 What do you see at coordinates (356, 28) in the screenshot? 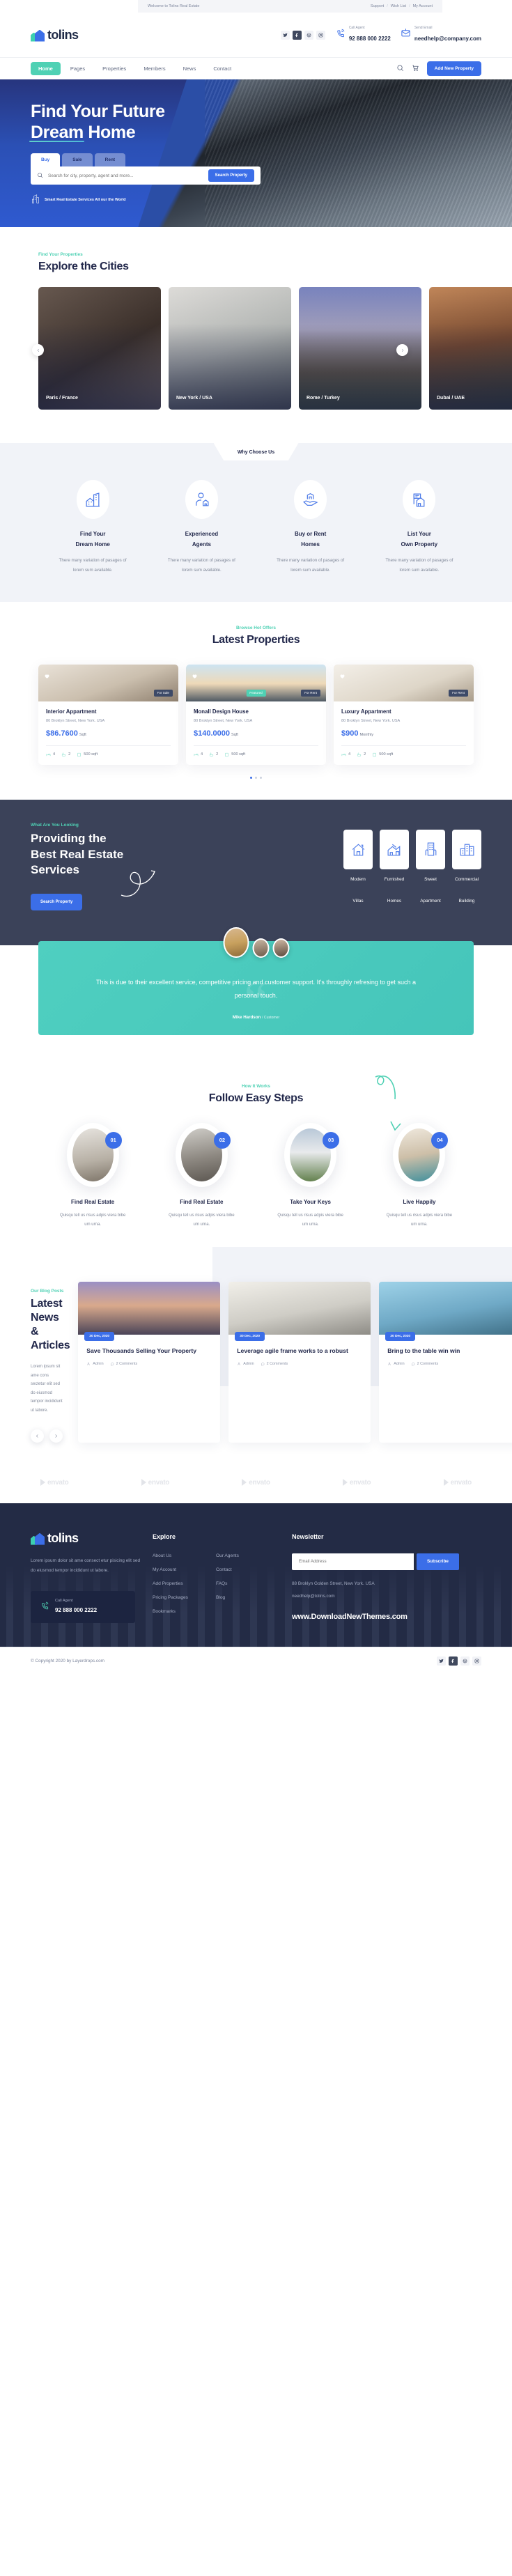
I see `header-call-label: Call Agent` at bounding box center [356, 28].